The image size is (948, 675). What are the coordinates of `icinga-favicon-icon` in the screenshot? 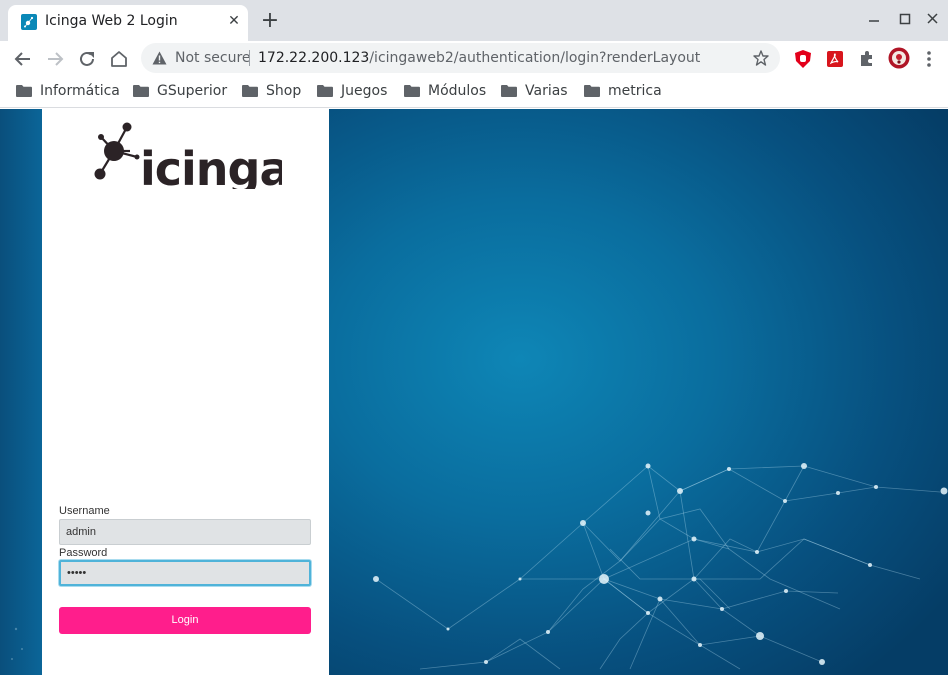 It's located at (29, 22).